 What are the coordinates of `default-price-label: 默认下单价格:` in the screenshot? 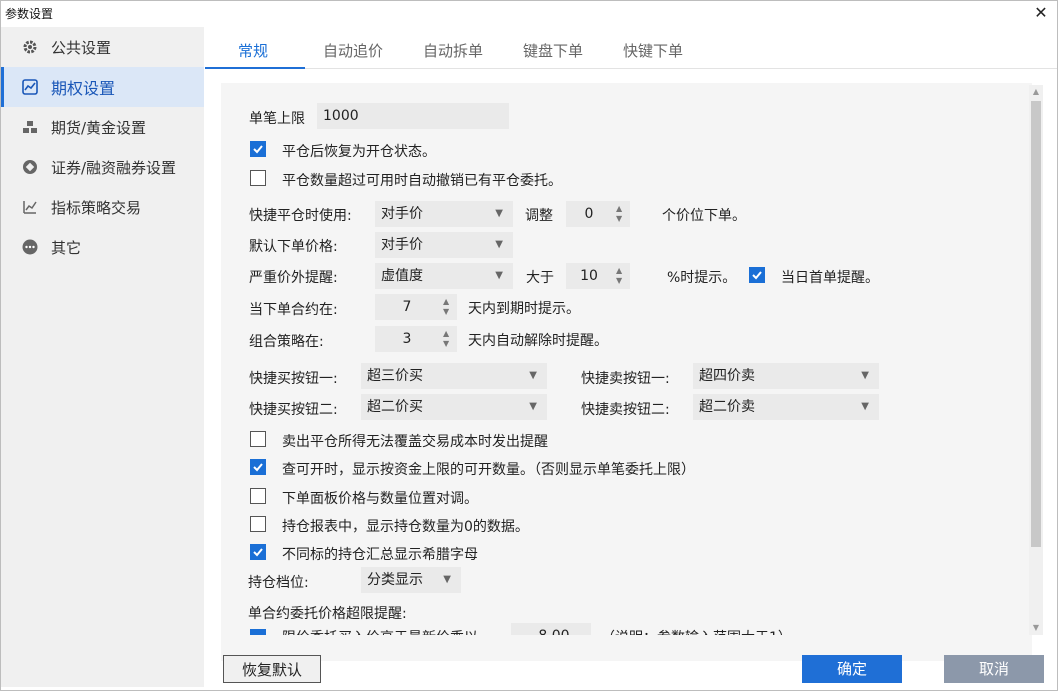 It's located at (293, 247).